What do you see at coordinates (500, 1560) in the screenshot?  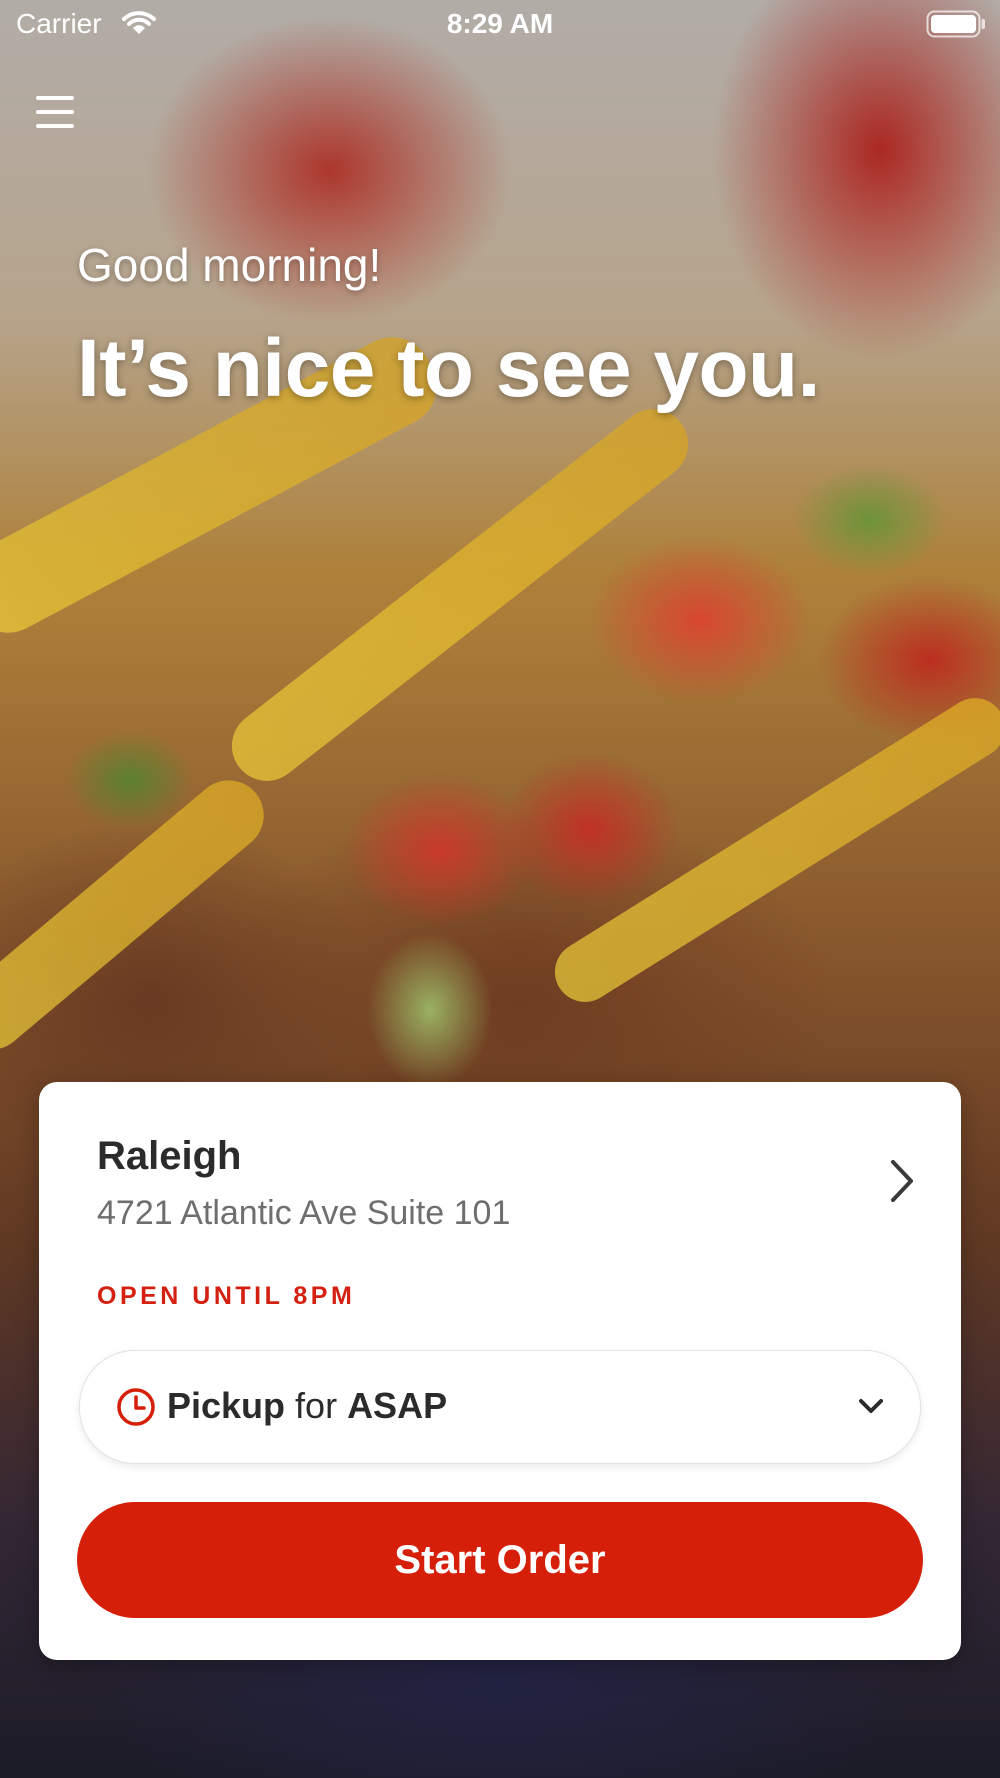 I see `start-order-button: Start Order` at bounding box center [500, 1560].